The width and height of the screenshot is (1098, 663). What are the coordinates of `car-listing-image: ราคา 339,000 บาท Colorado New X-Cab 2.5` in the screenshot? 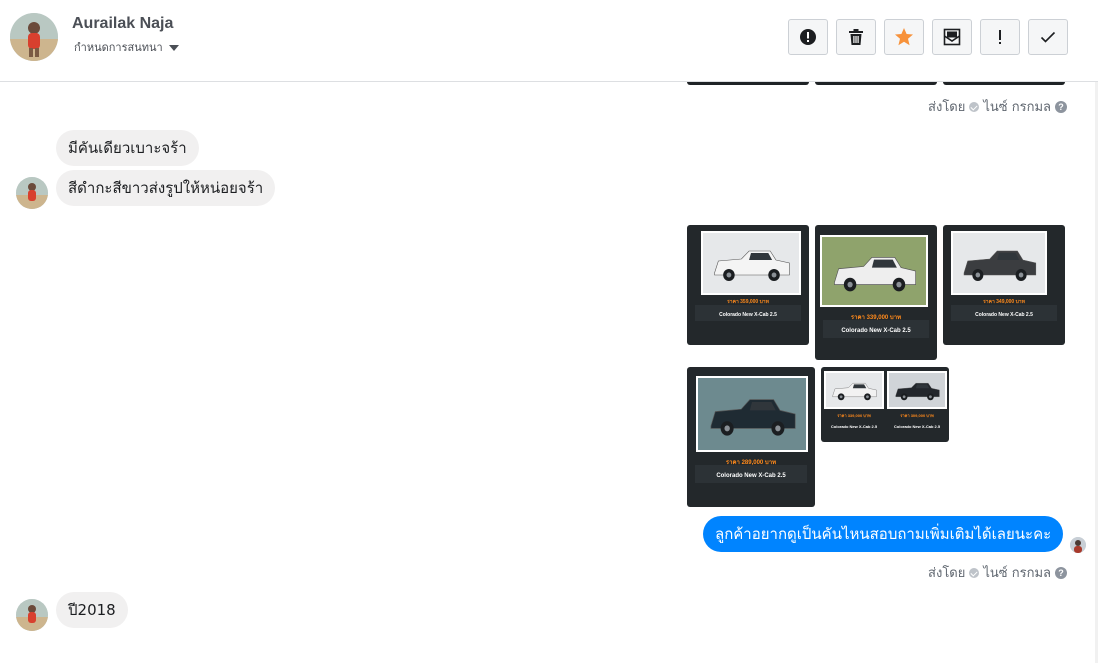 It's located at (876, 292).